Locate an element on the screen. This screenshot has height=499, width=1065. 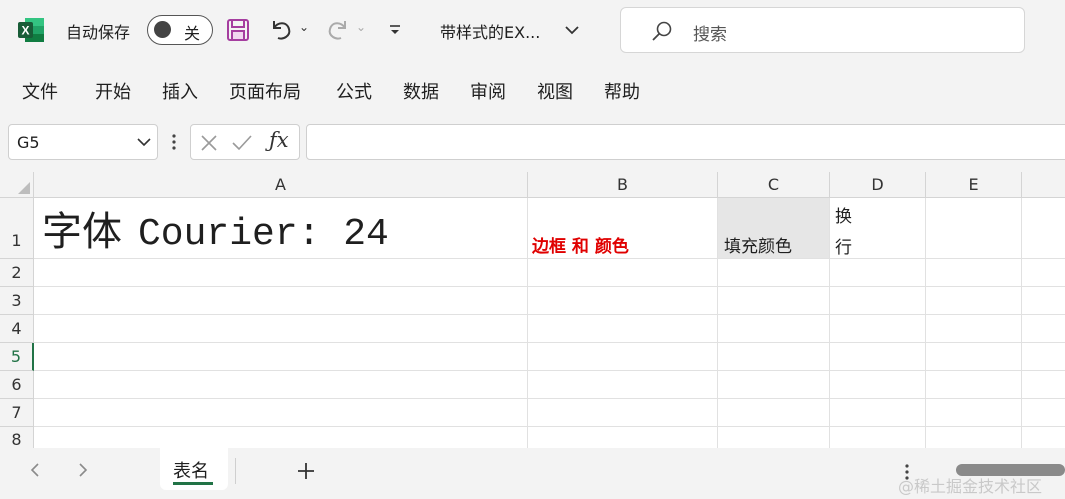
enter-check-icon is located at coordinates (242, 143).